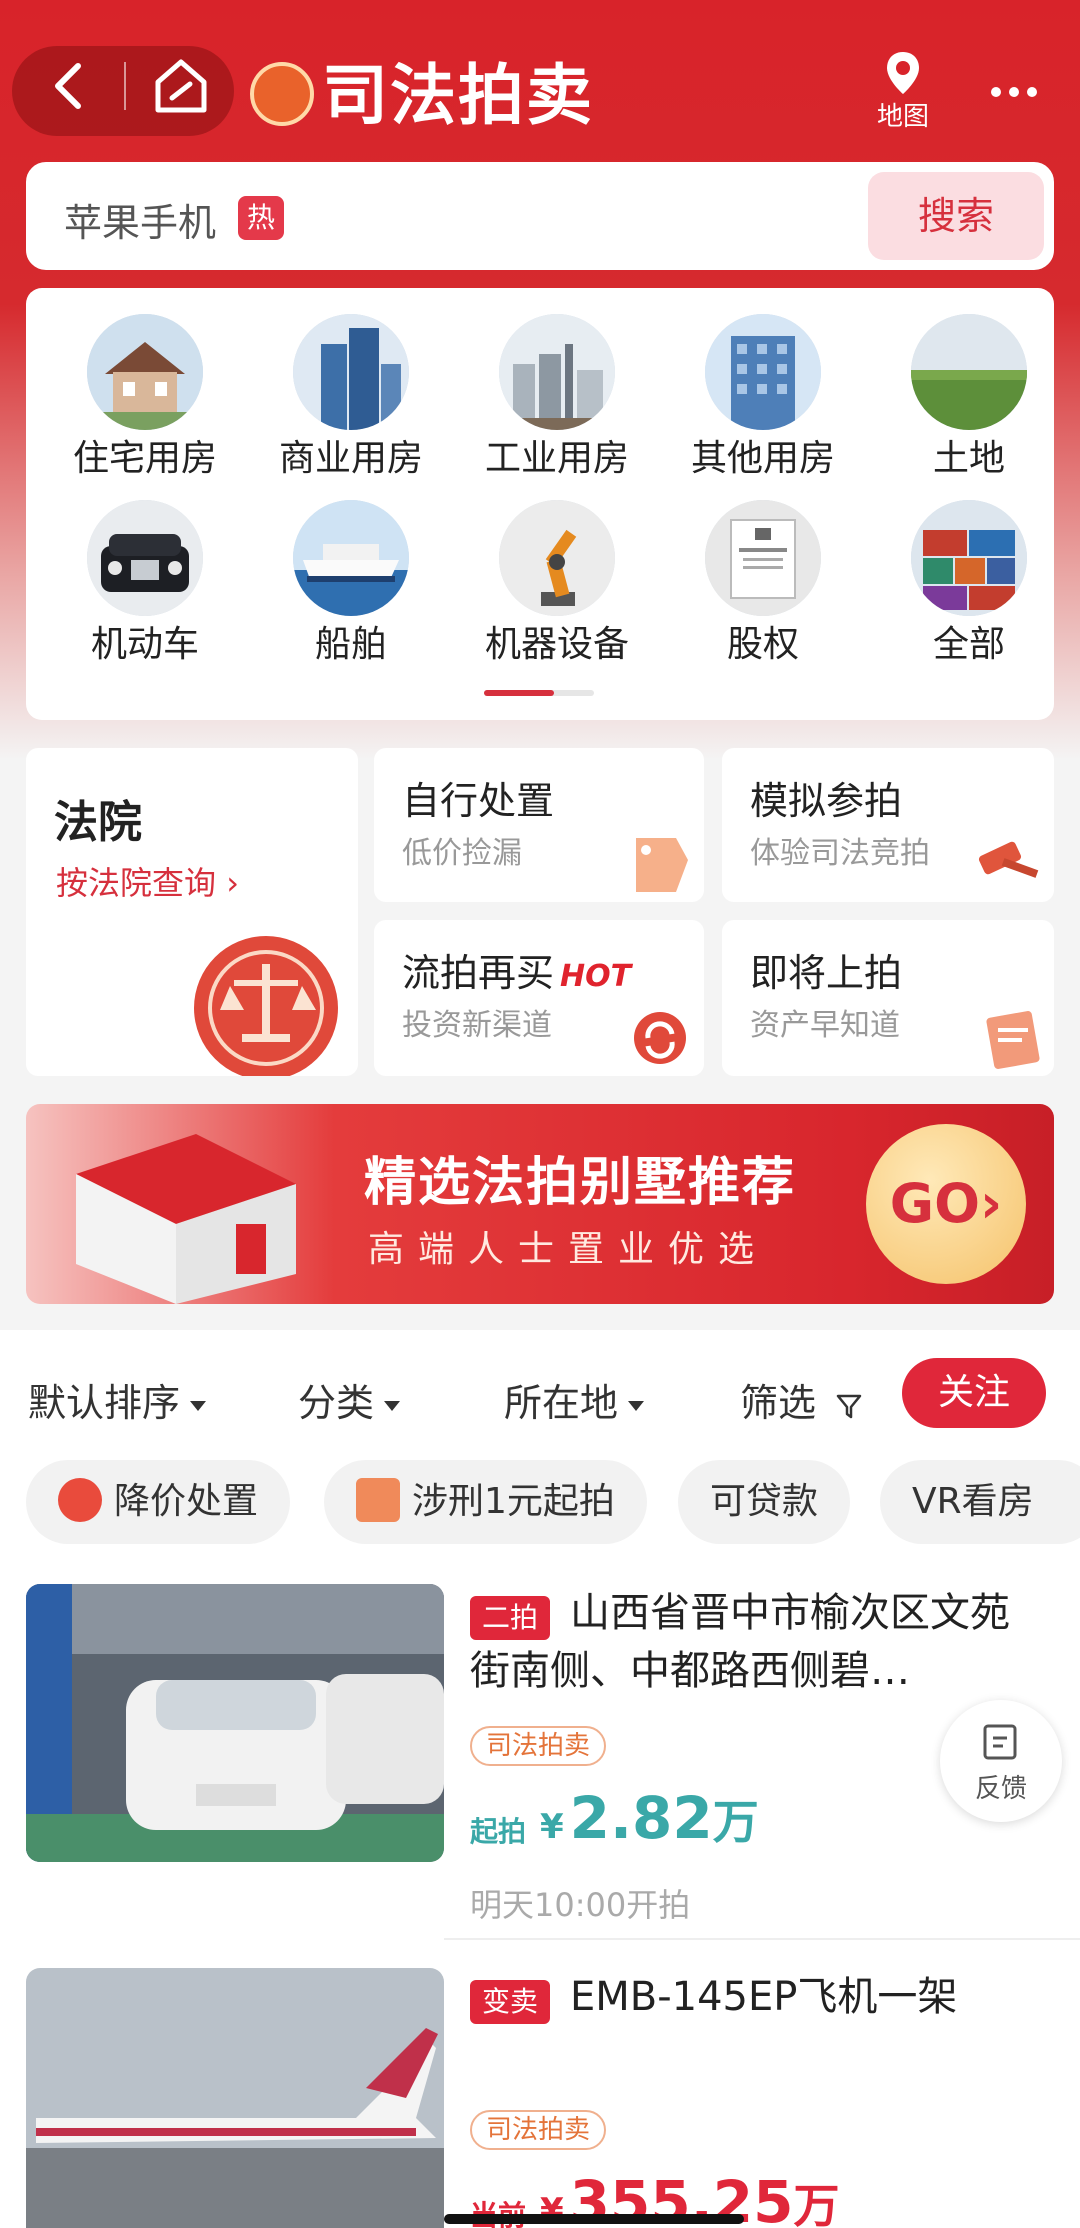  Describe the element at coordinates (557, 372) in the screenshot. I see `factory-icon` at that location.